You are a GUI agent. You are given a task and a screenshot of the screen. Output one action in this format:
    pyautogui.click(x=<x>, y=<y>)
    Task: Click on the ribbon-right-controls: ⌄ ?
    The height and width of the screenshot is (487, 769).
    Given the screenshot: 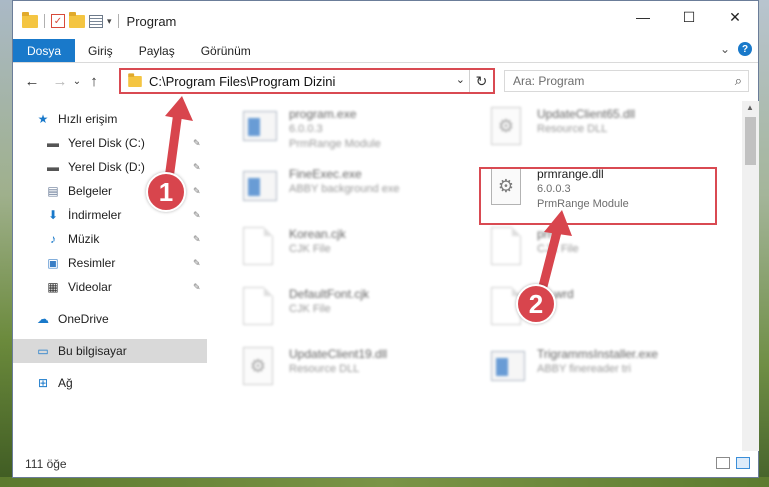 What is the action you would take?
    pyautogui.click(x=736, y=49)
    